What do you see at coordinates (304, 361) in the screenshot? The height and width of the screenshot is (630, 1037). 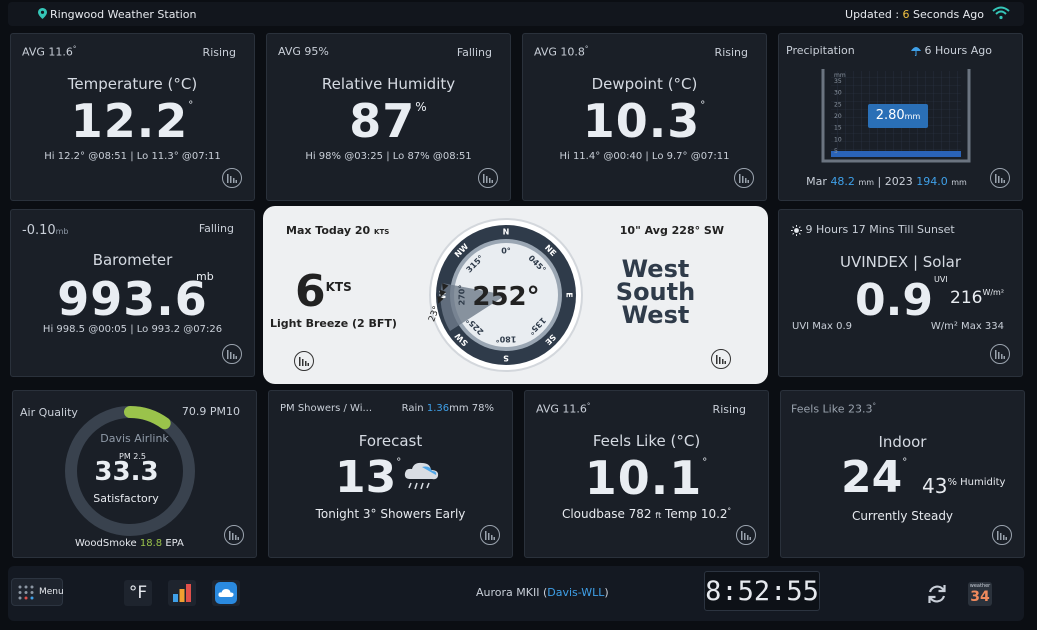 I see `wind-chart-button-left` at bounding box center [304, 361].